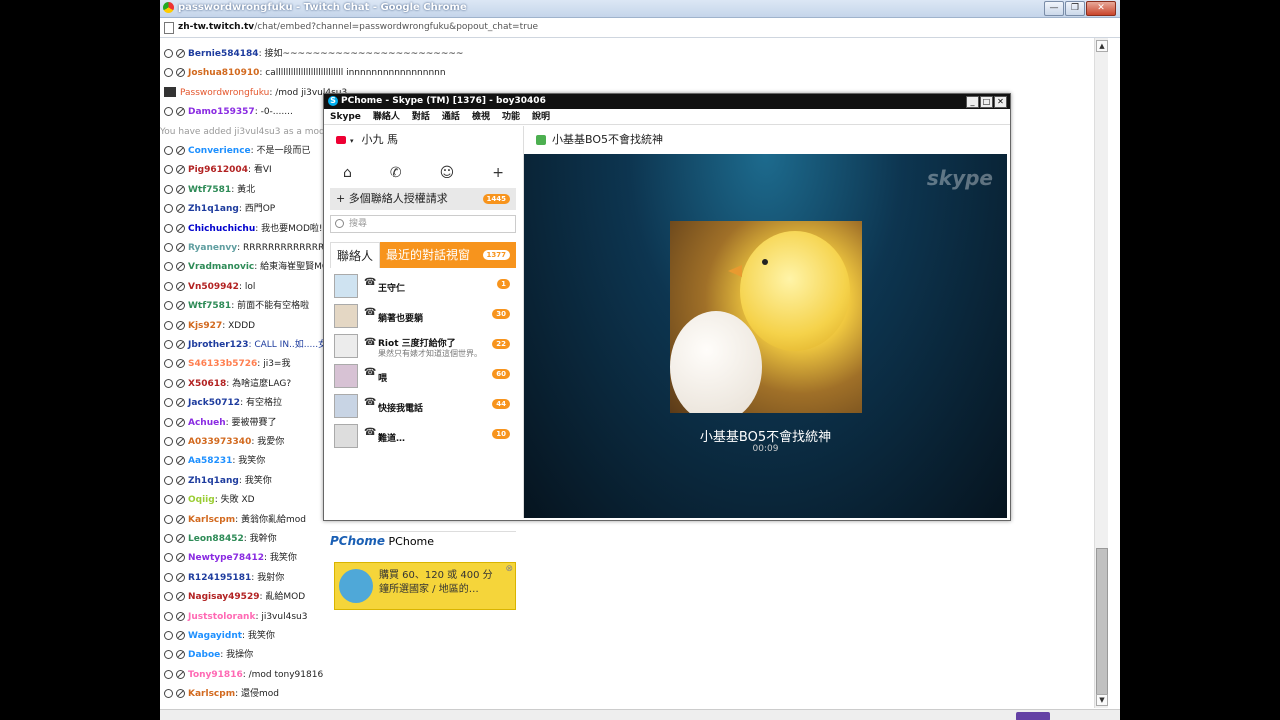  I want to click on chat-username: Ryanenvy, so click(212, 248).